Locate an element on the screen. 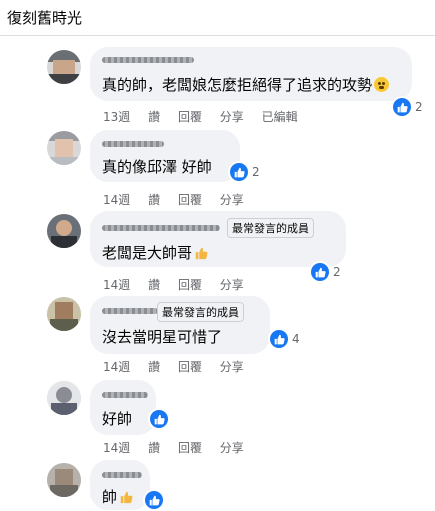 This screenshot has width=435, height=511. comment-text: 沒去當明星可惜了 is located at coordinates (162, 337).